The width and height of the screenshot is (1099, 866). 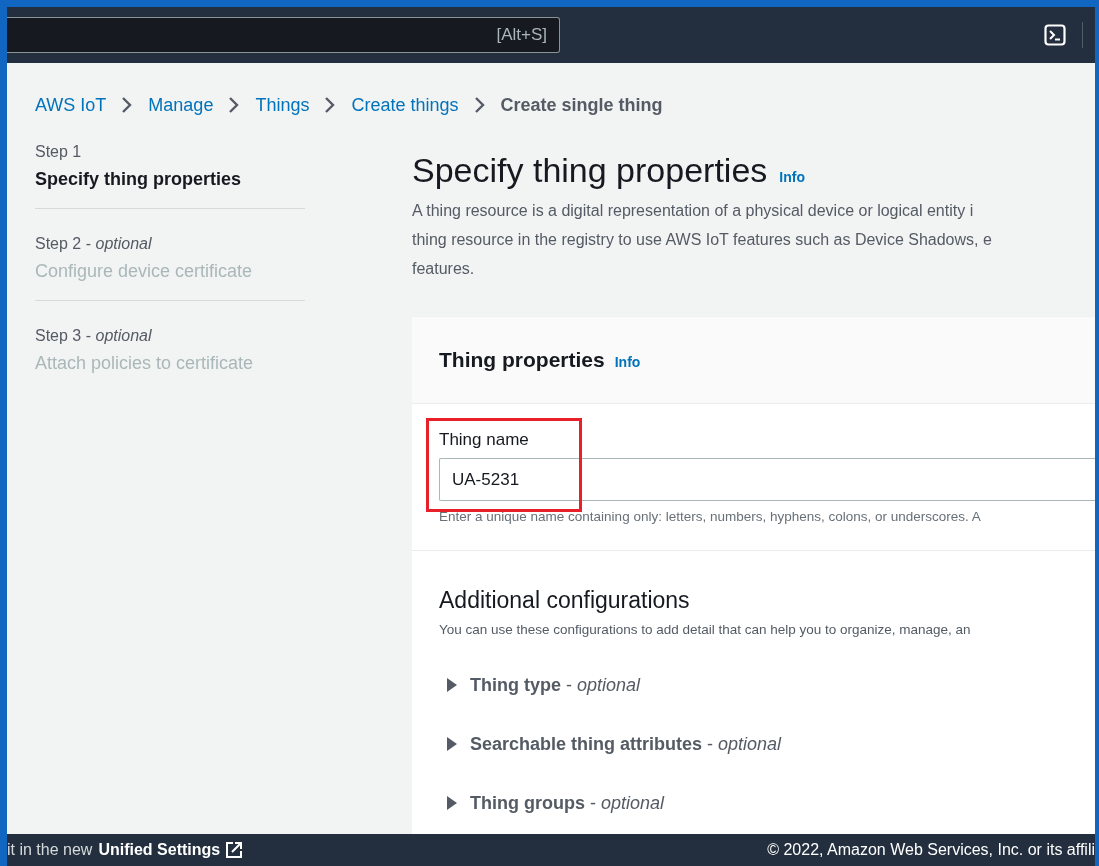 I want to click on section-title: Additional configurations, so click(x=565, y=600).